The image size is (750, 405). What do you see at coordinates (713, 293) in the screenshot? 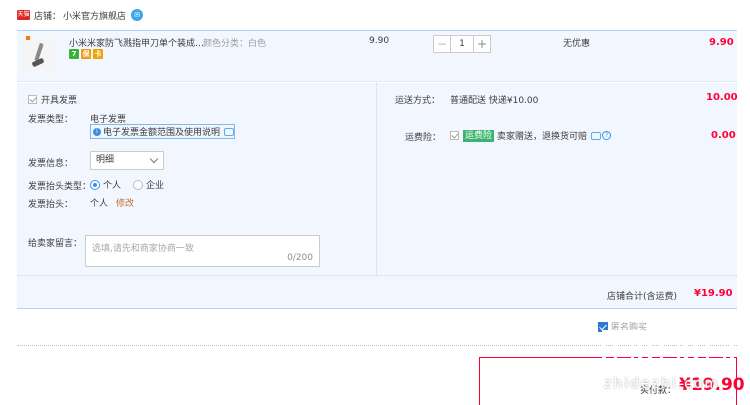
I see `store-total-value: ¥19.90` at bounding box center [713, 293].